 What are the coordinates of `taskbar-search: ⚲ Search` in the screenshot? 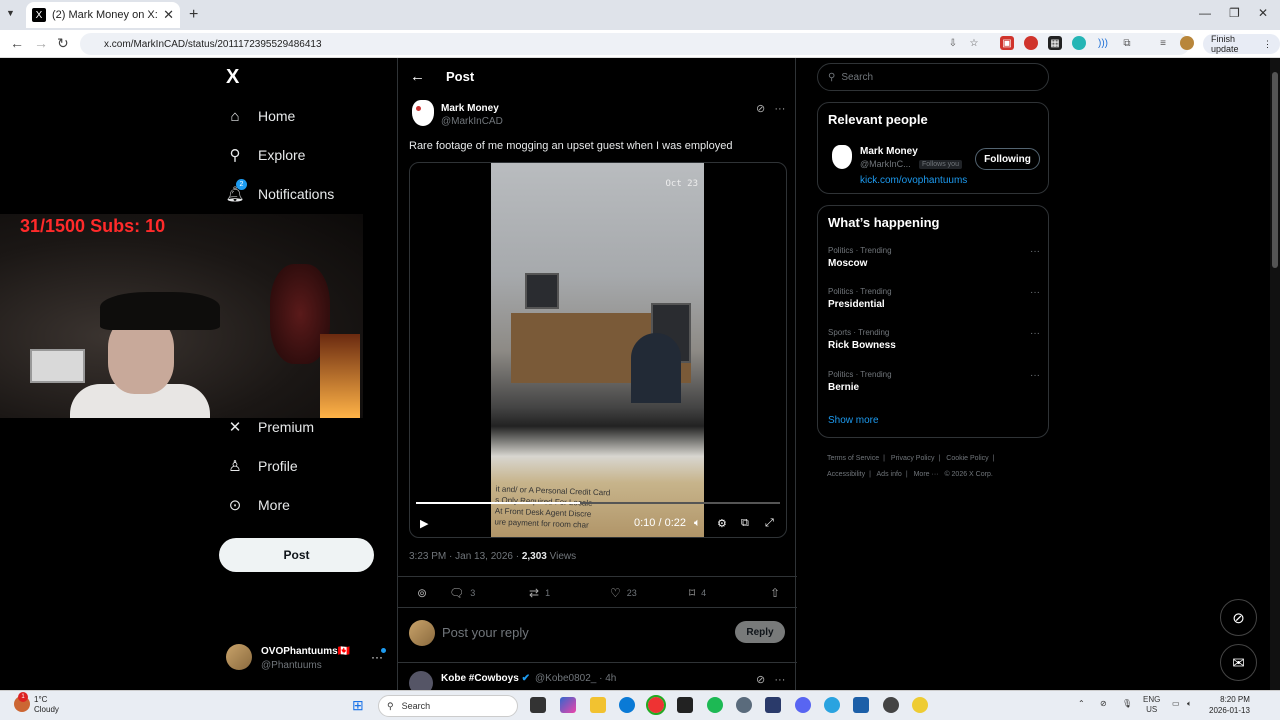 It's located at (448, 706).